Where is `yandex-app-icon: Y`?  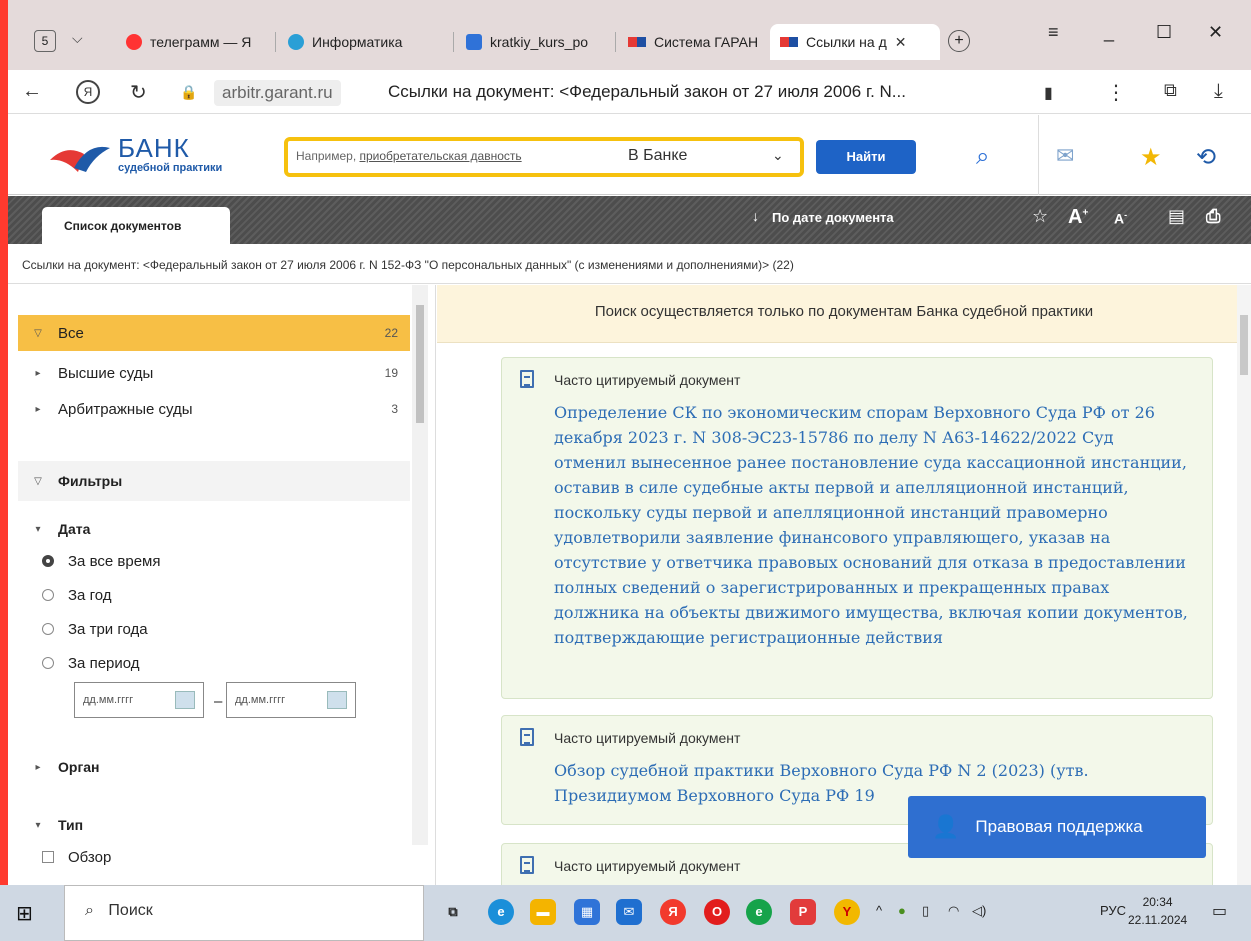
yandex-app-icon: Y is located at coordinates (847, 912).